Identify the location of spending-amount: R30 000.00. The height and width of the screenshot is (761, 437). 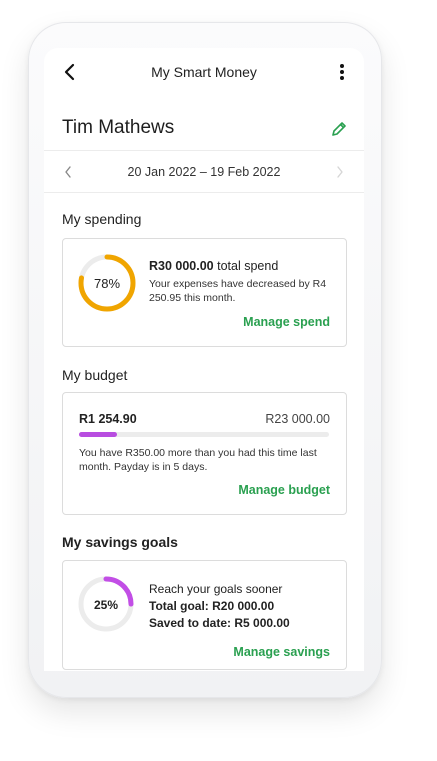
(181, 266).